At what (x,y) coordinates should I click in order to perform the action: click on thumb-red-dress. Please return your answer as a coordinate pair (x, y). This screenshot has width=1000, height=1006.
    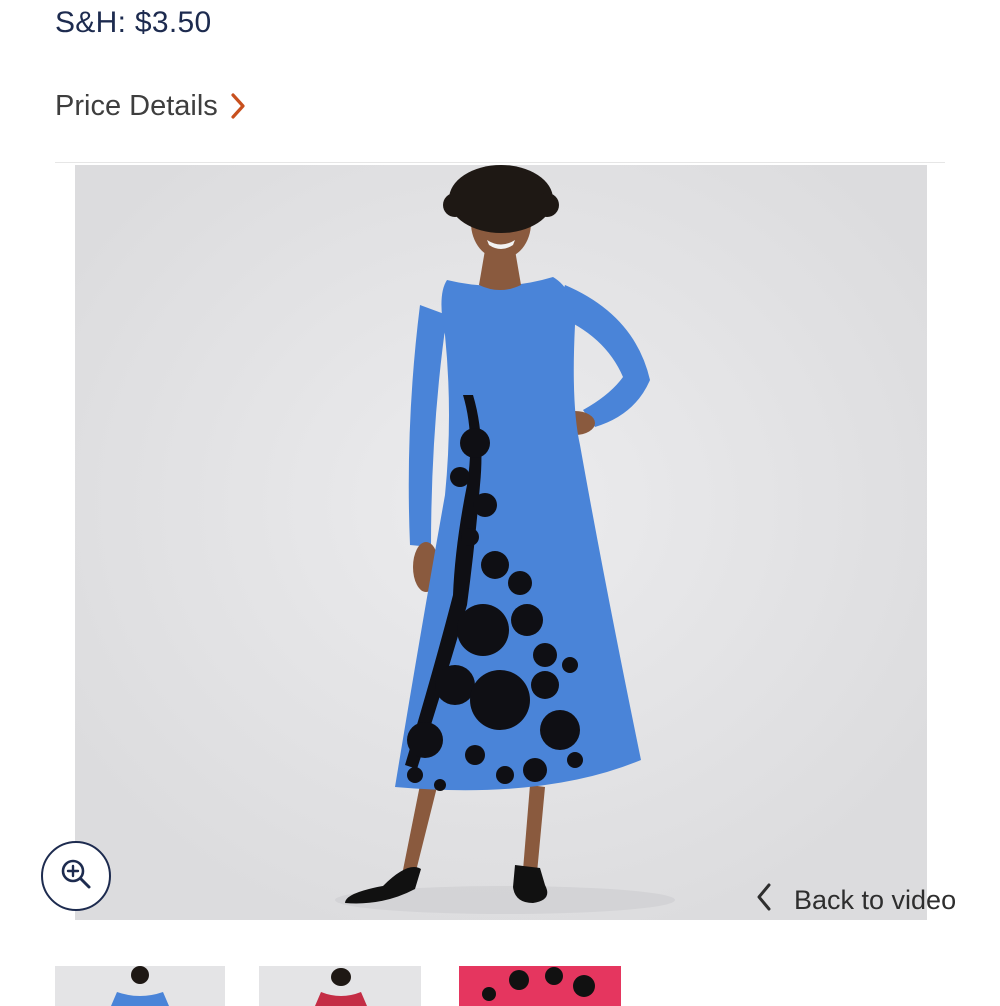
    Looking at the image, I should click on (340, 986).